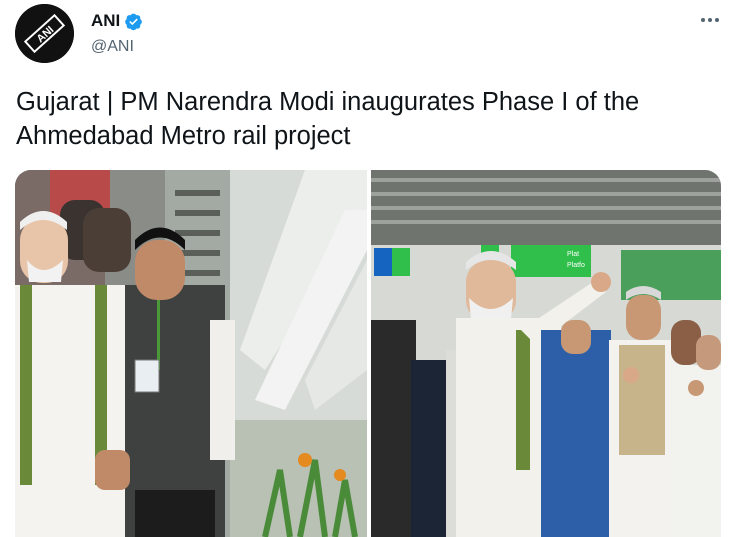 The image size is (738, 537). What do you see at coordinates (133, 21) in the screenshot?
I see `verified-badge-icon` at bounding box center [133, 21].